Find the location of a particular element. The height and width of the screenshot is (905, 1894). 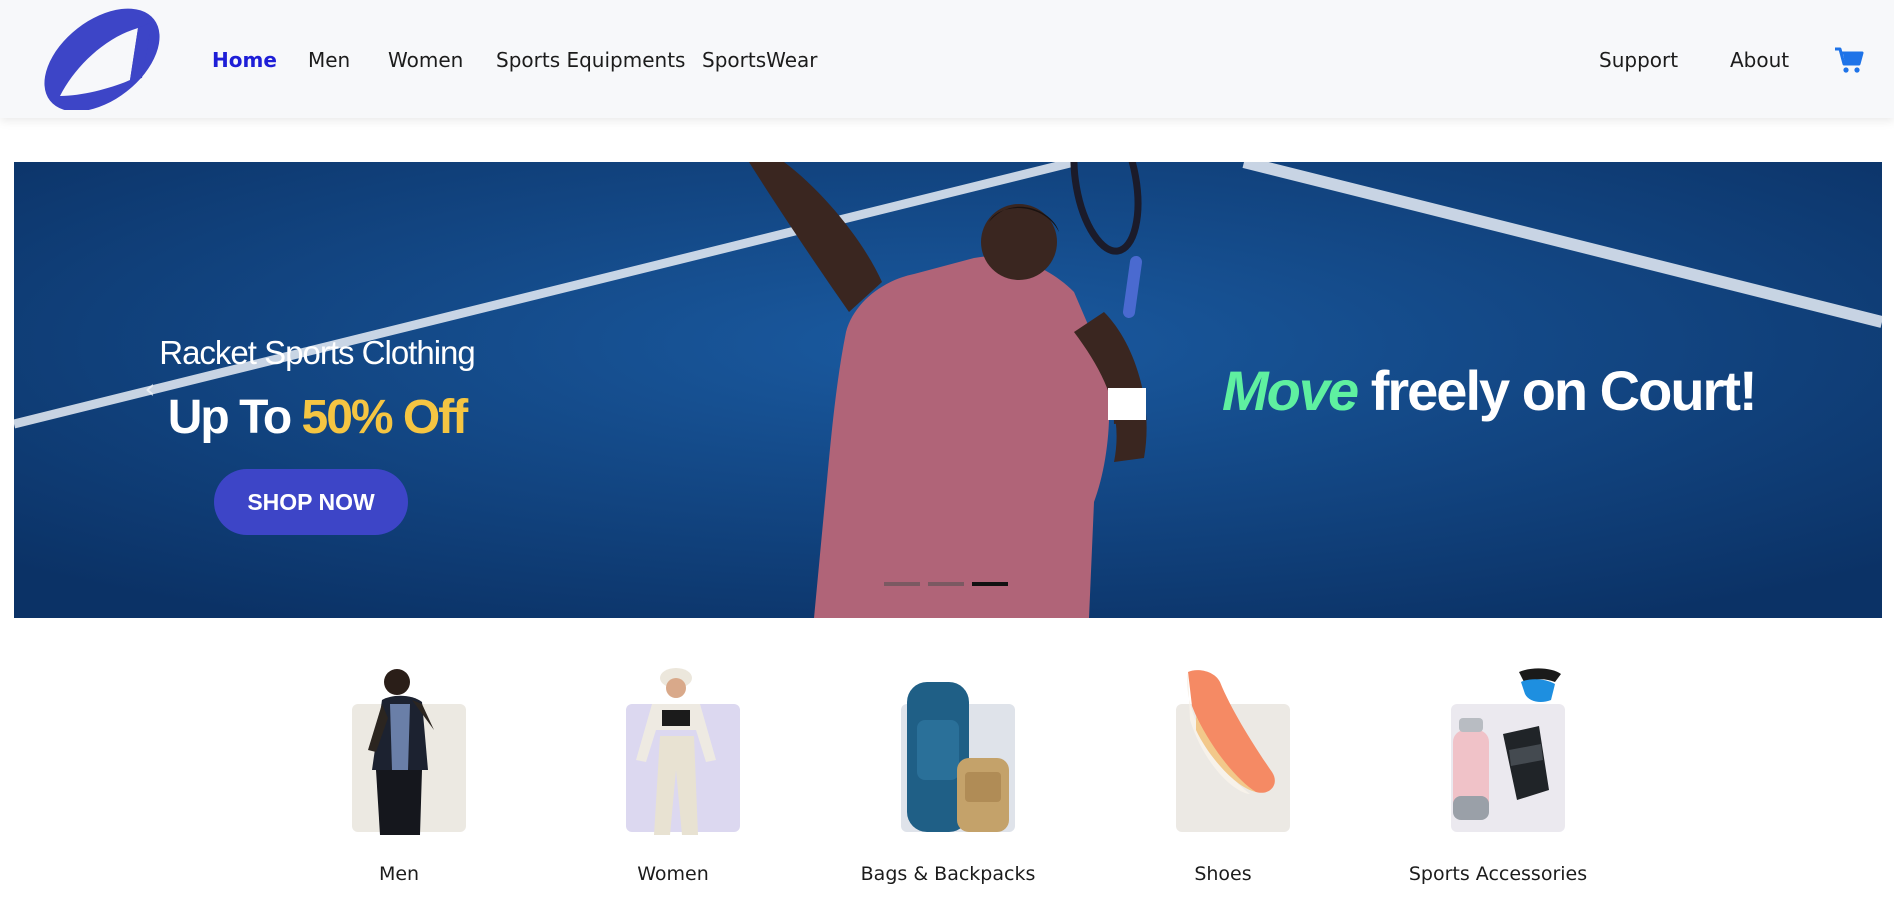

cart-icon is located at coordinates (1849, 60).